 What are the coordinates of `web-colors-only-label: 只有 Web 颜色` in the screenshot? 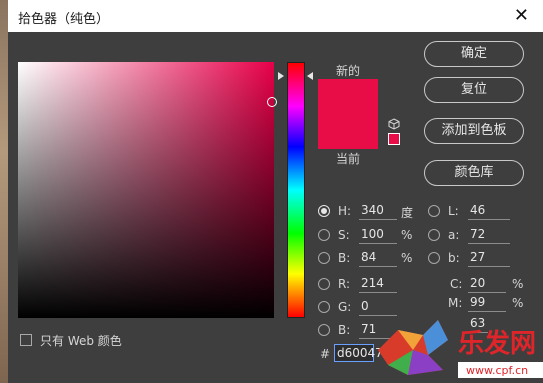 It's located at (81, 341).